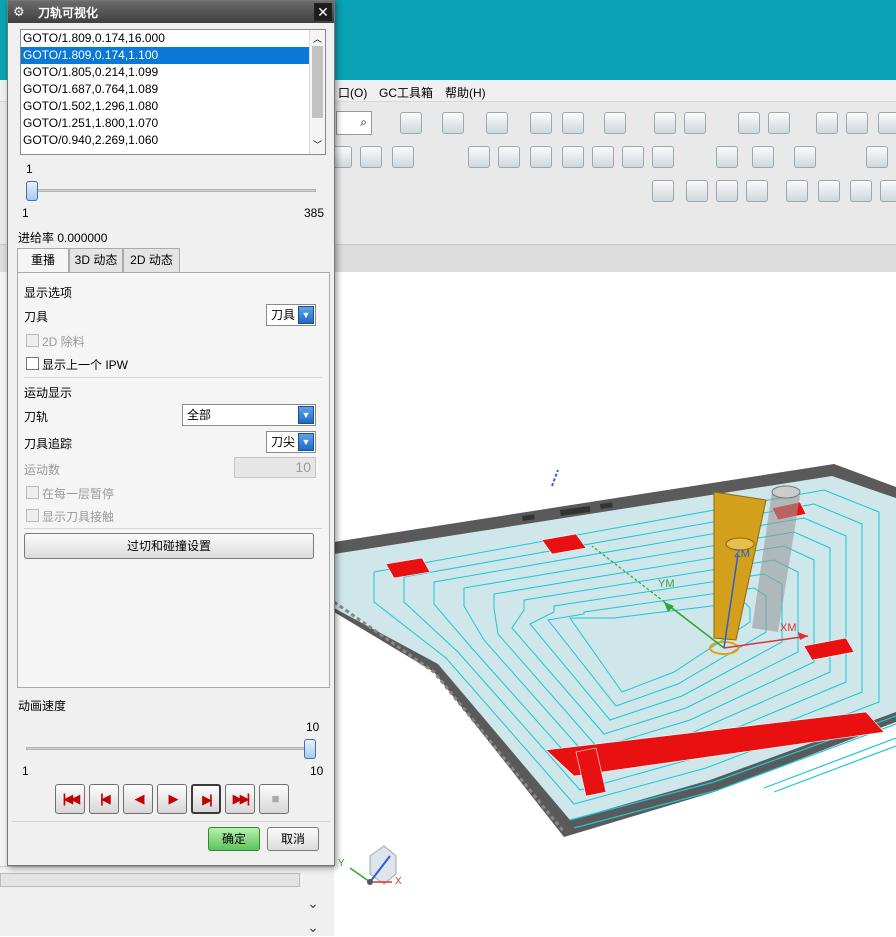 The width and height of the screenshot is (896, 937). I want to click on remove-2d-checkbox, so click(32, 340).